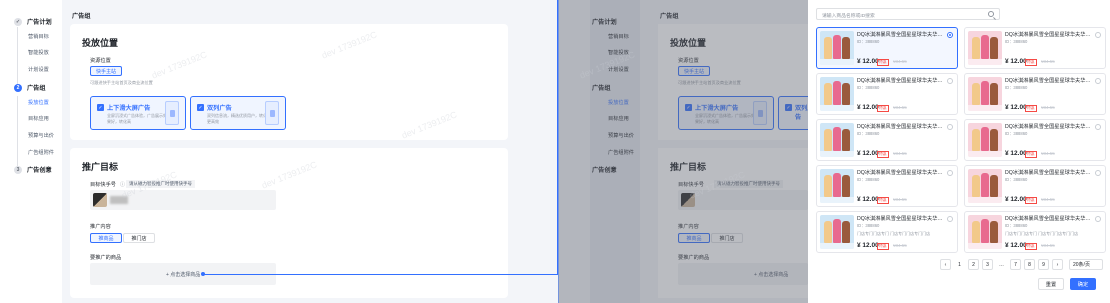  Describe the element at coordinates (106, 71) in the screenshot. I see `kuaishou-main-button: 快手主站` at that location.